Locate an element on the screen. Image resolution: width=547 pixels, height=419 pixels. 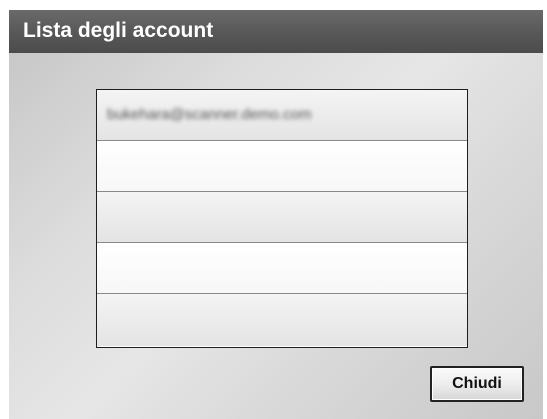
account-list-item: bukehara@scanner.demo.com is located at coordinates (282, 115).